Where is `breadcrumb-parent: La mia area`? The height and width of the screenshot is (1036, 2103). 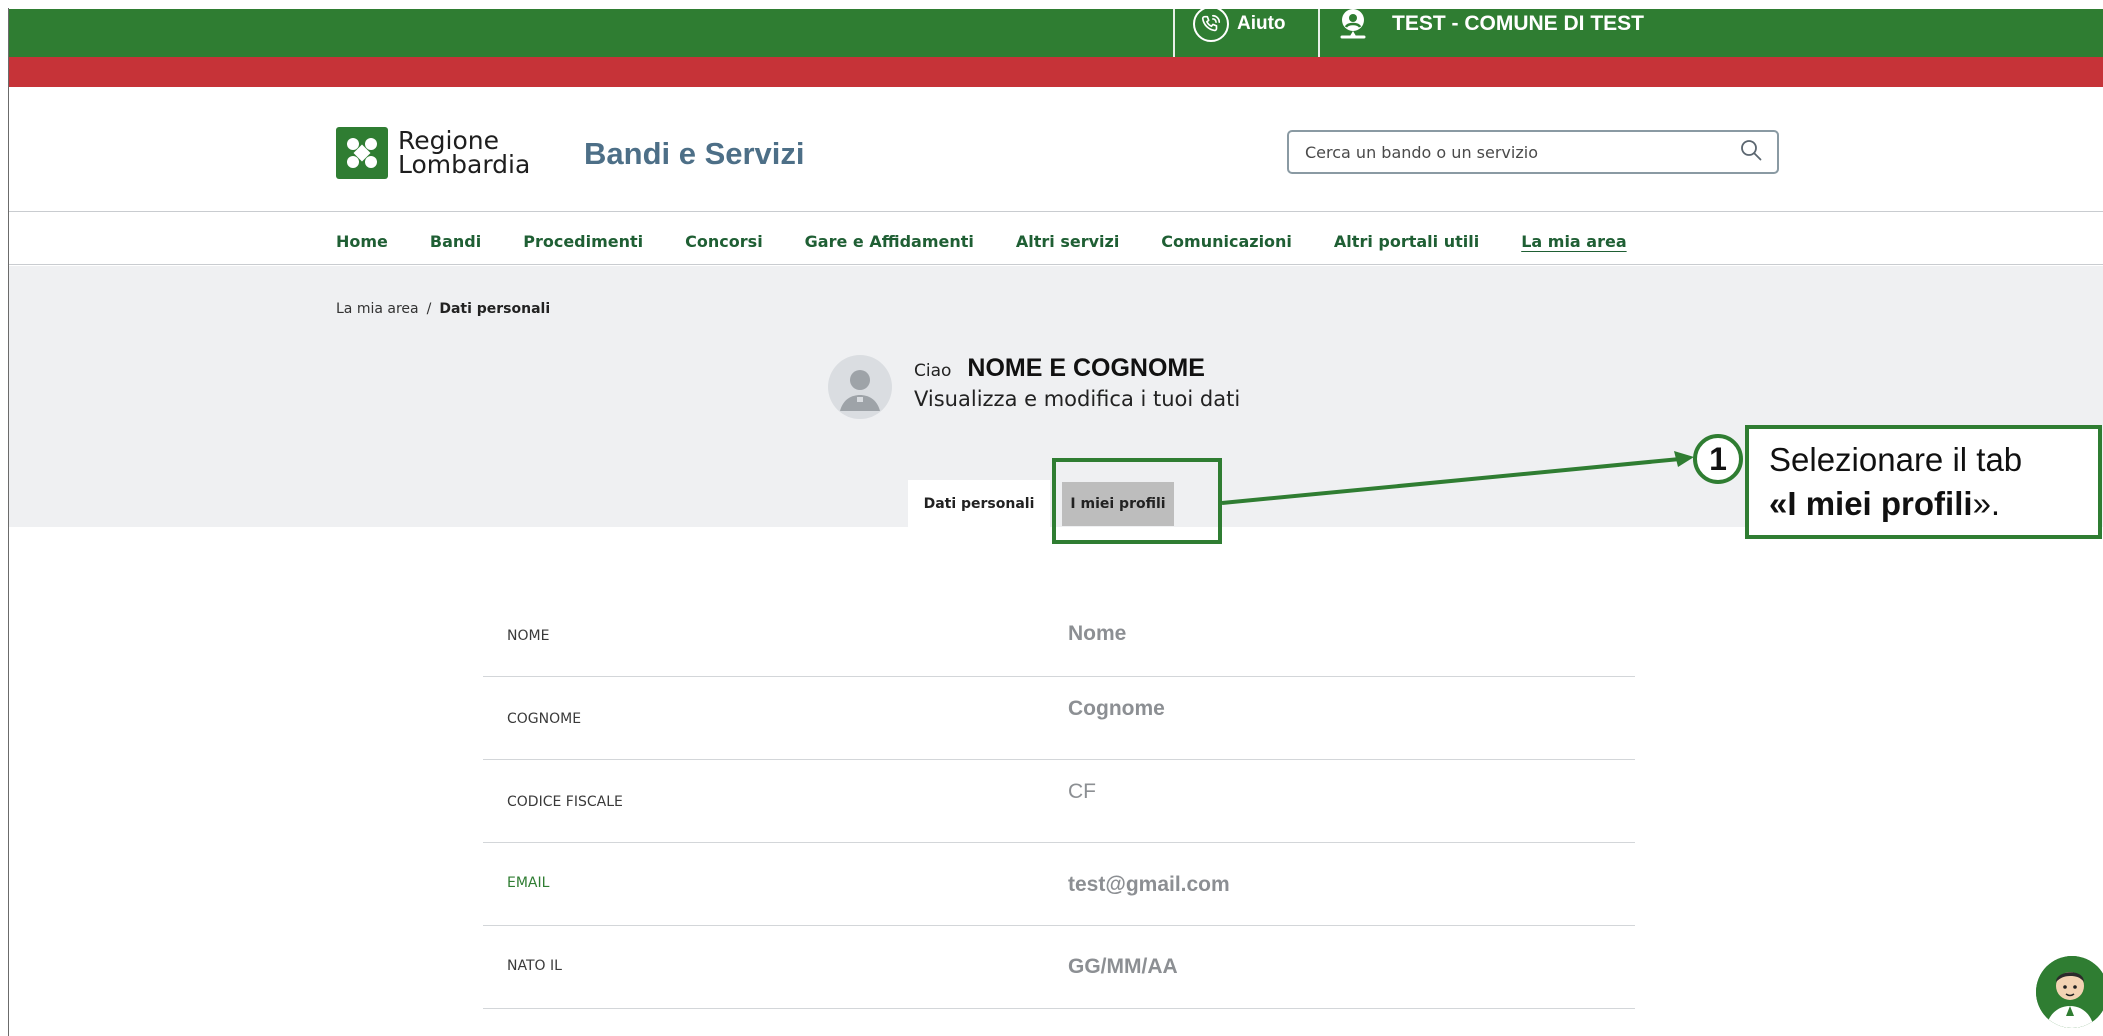
breadcrumb-parent: La mia area is located at coordinates (377, 309).